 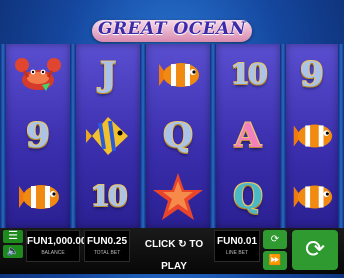 I want to click on symbol-starfish, so click(x=178, y=196).